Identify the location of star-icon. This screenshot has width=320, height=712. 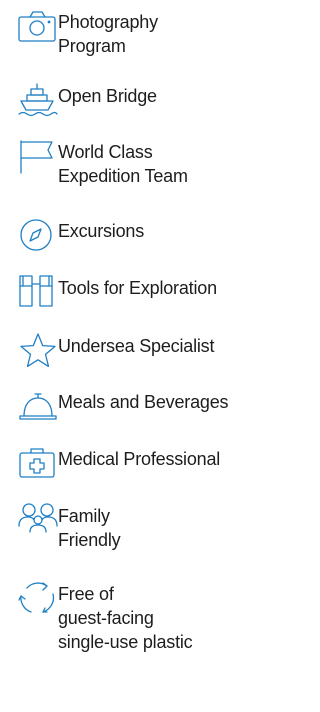
(38, 350).